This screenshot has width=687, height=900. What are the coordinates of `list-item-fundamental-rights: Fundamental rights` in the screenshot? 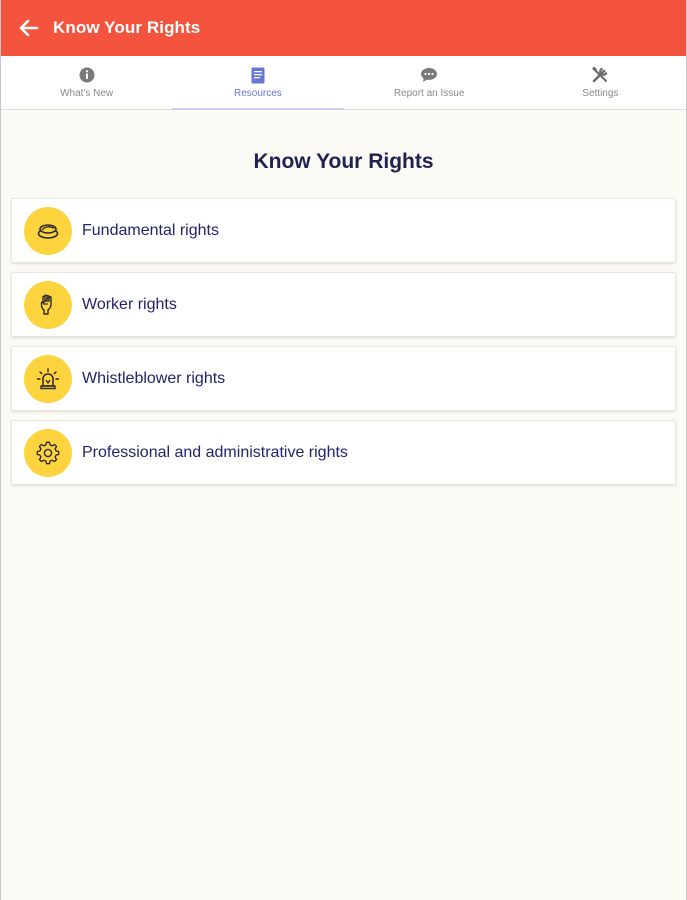 It's located at (343, 230).